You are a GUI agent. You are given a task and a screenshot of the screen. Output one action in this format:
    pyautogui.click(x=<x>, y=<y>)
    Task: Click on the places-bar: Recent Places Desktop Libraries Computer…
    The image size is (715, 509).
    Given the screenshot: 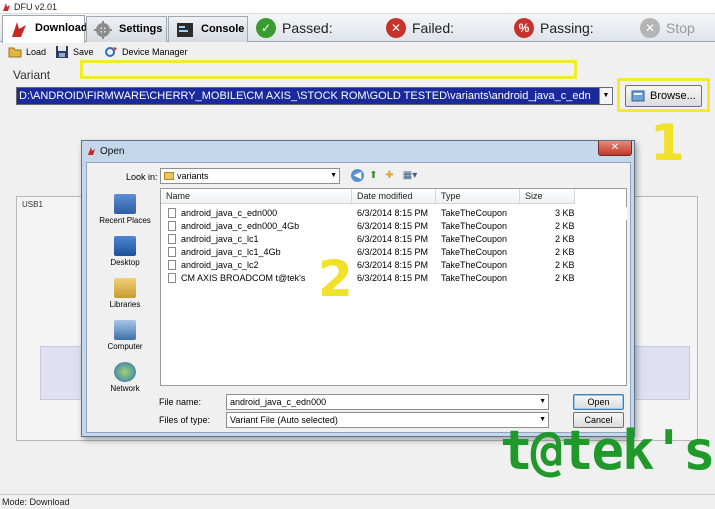 What is the action you would take?
    pyautogui.click(x=125, y=290)
    